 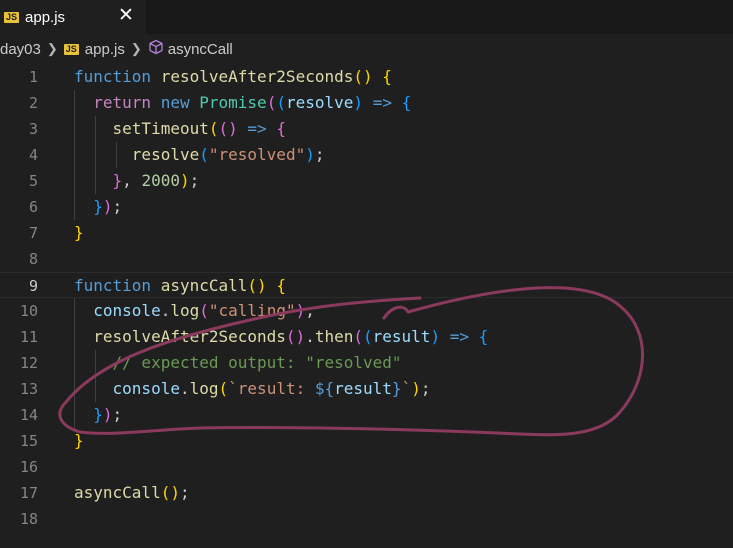 What do you see at coordinates (33, 259) in the screenshot?
I see `line-number: 8` at bounding box center [33, 259].